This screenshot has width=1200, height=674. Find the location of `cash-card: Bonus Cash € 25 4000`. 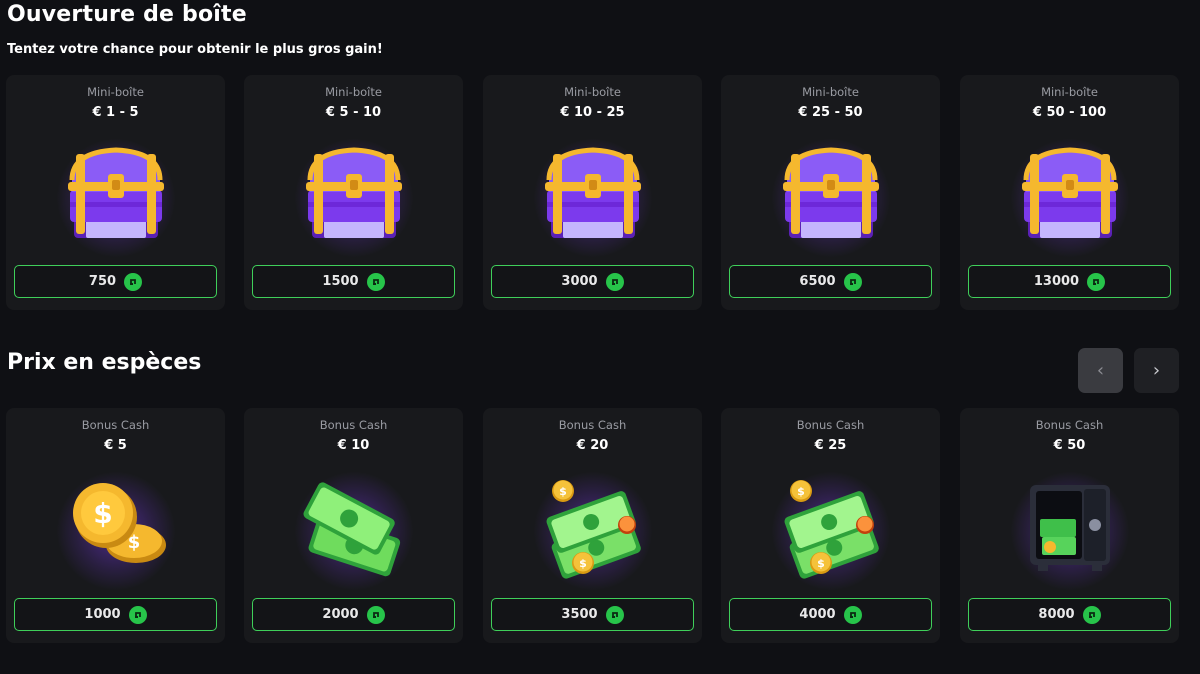

cash-card: Bonus Cash € 25 4000 is located at coordinates (830, 525).